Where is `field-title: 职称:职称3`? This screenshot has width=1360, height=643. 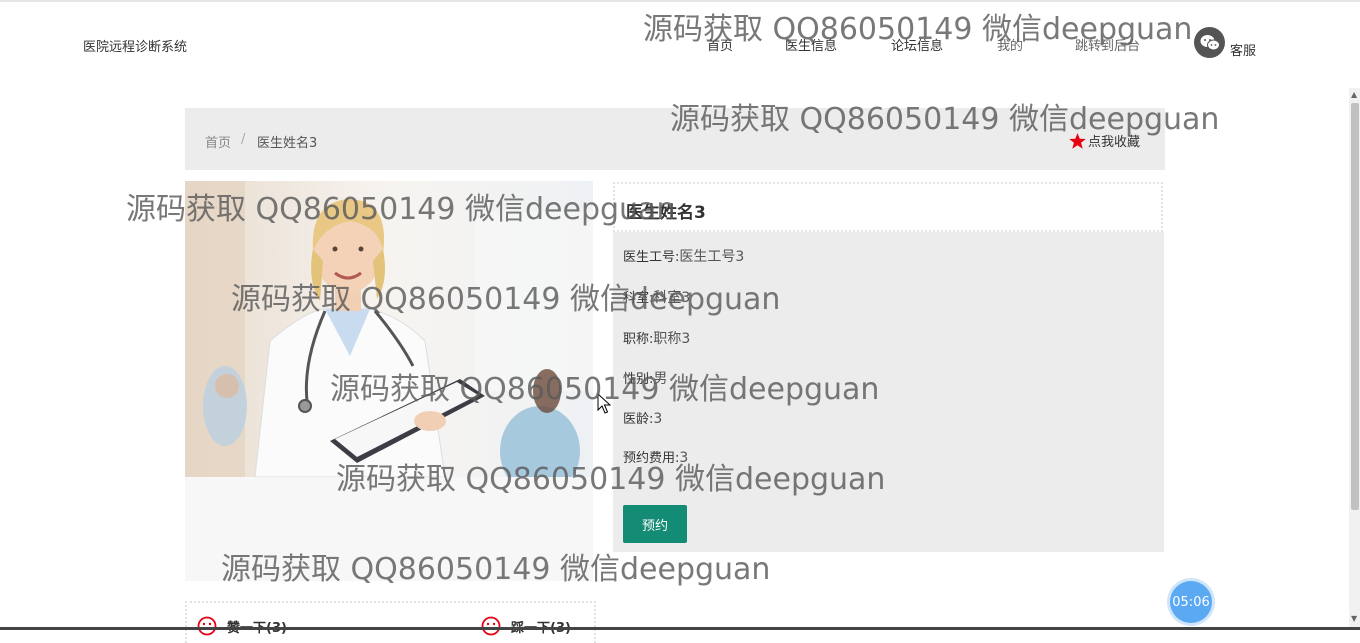
field-title: 职称:职称3 is located at coordinates (656, 338).